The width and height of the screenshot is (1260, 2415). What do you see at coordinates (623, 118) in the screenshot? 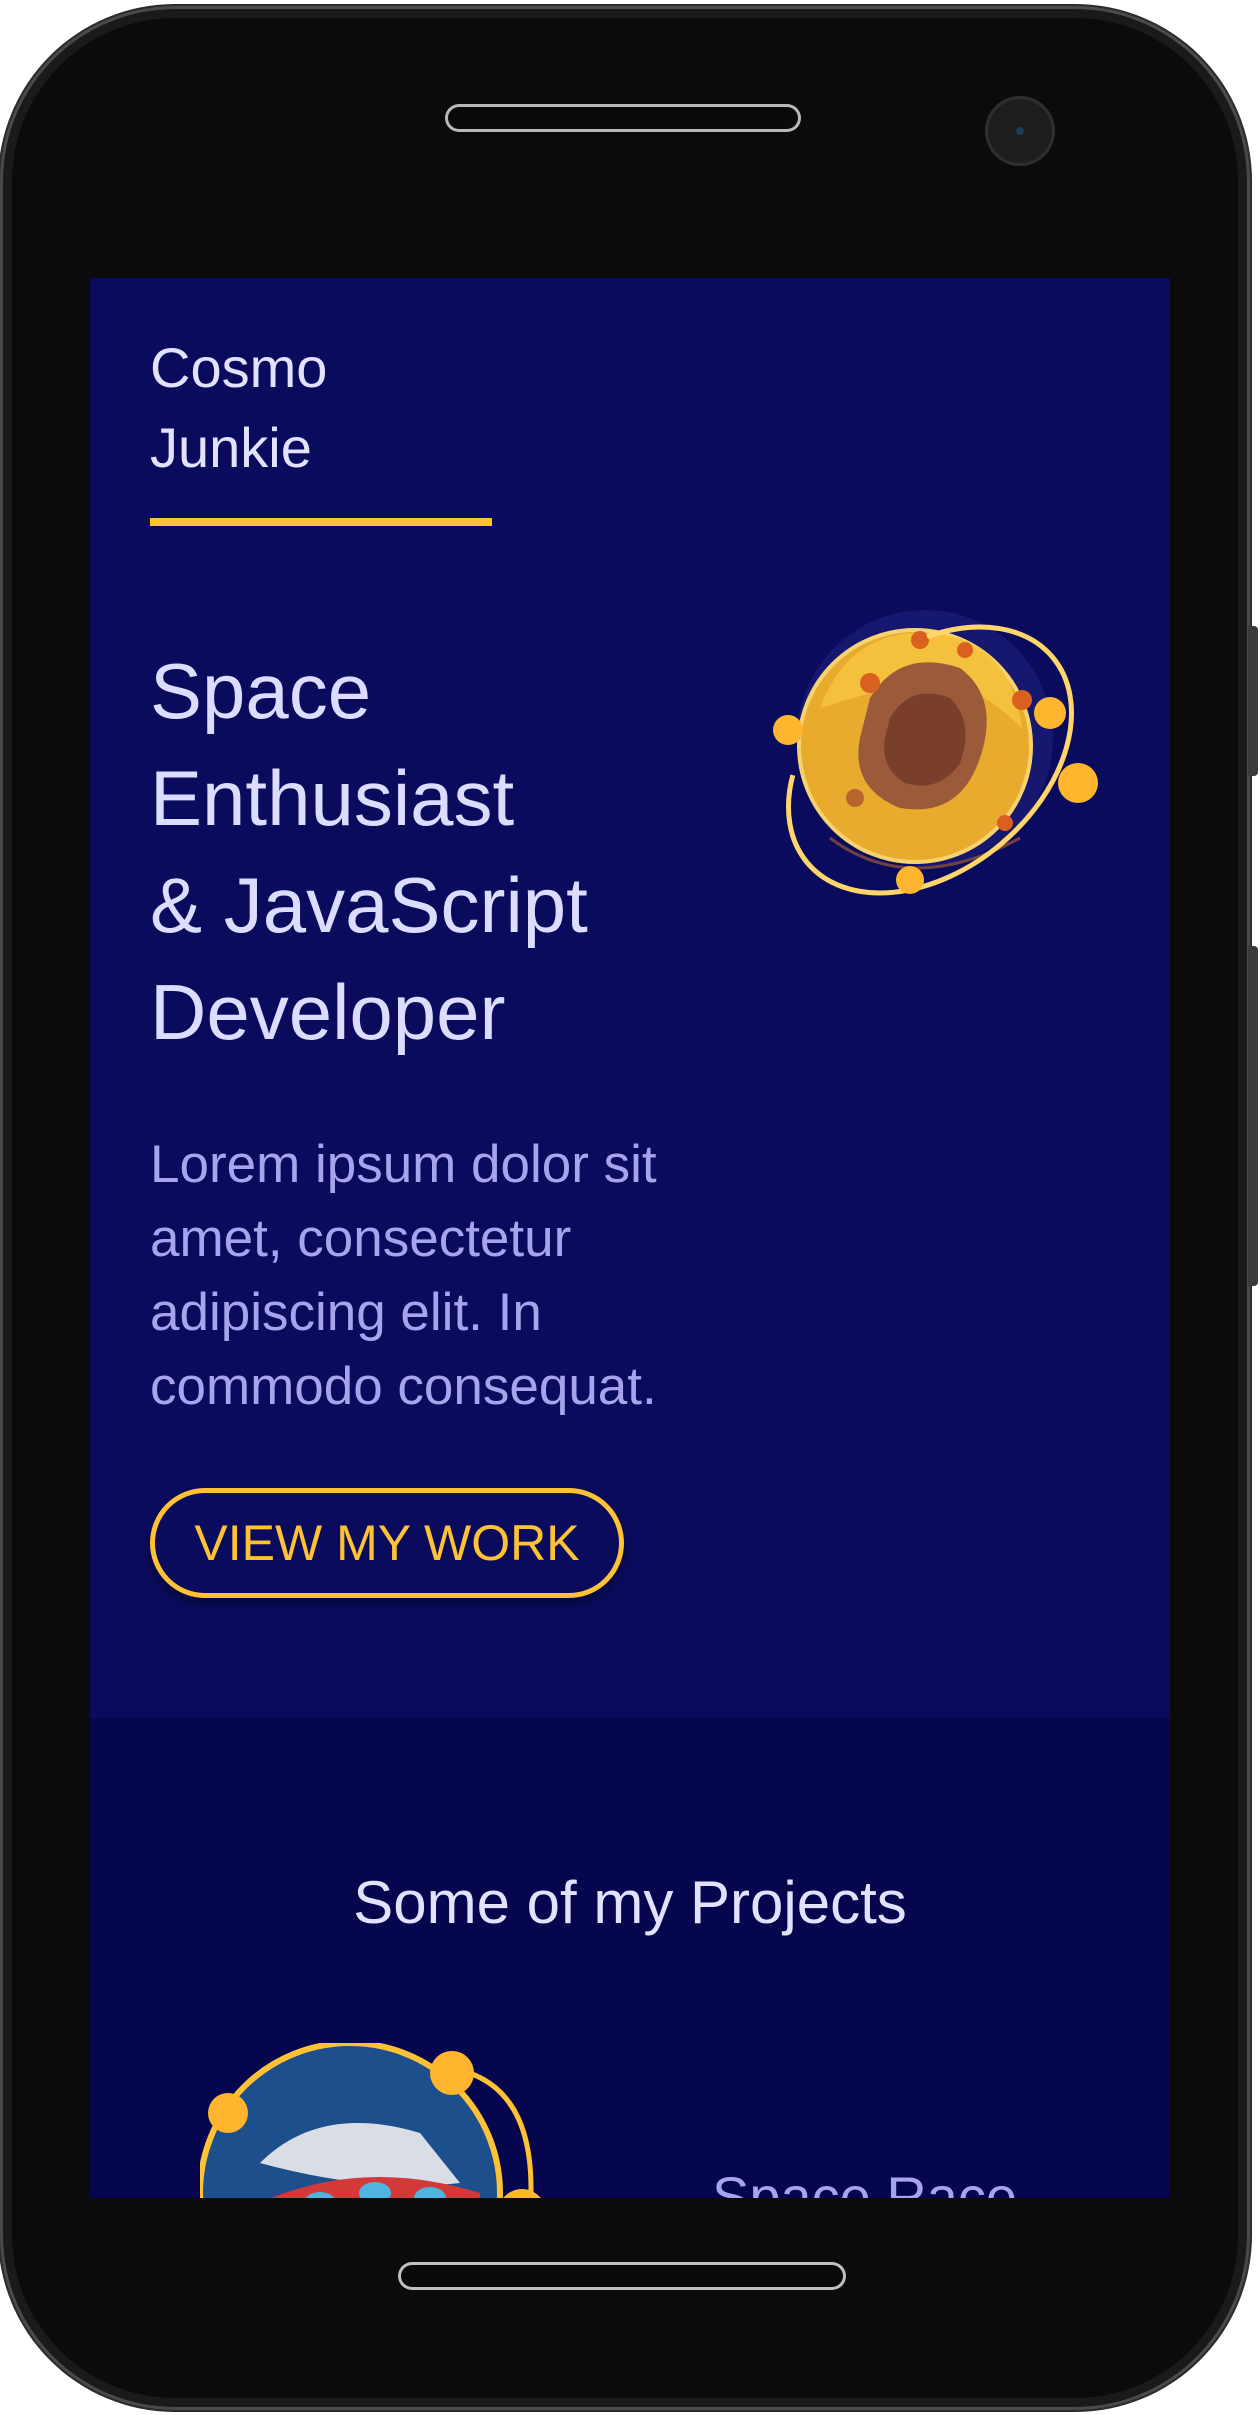
I see `earpiece-speaker` at bounding box center [623, 118].